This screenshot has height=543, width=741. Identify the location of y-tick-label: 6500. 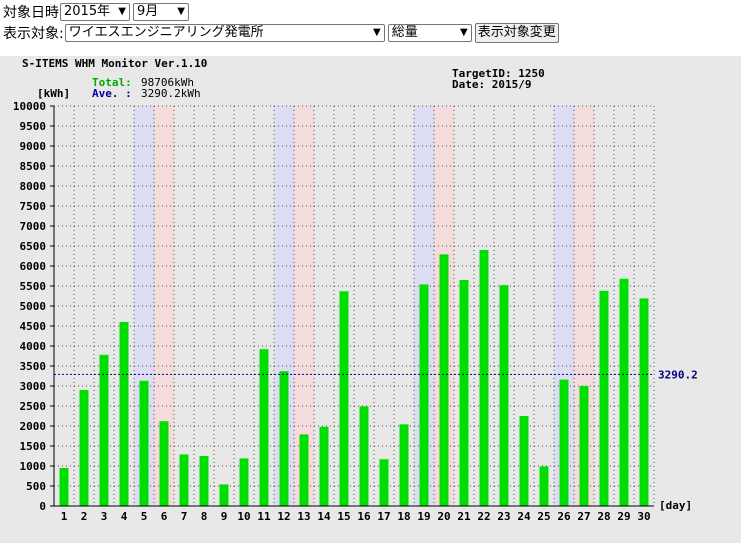
(33, 246).